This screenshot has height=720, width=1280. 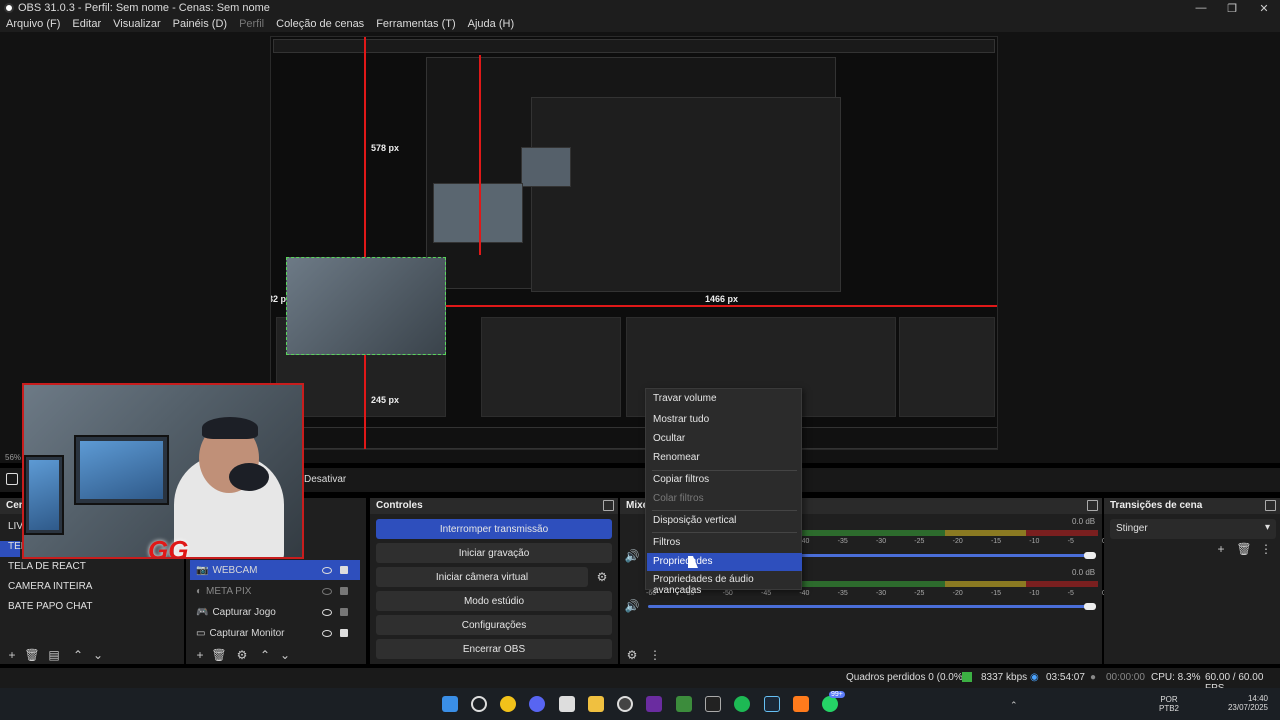 I want to click on menu-item-hide: Ocultar, so click(x=724, y=439).